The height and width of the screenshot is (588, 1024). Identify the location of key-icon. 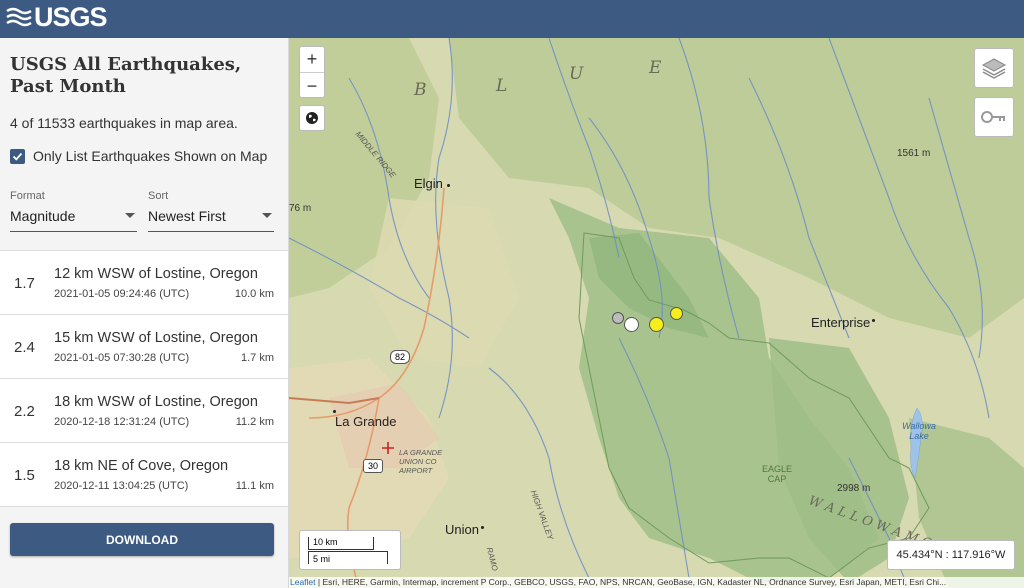
(993, 117).